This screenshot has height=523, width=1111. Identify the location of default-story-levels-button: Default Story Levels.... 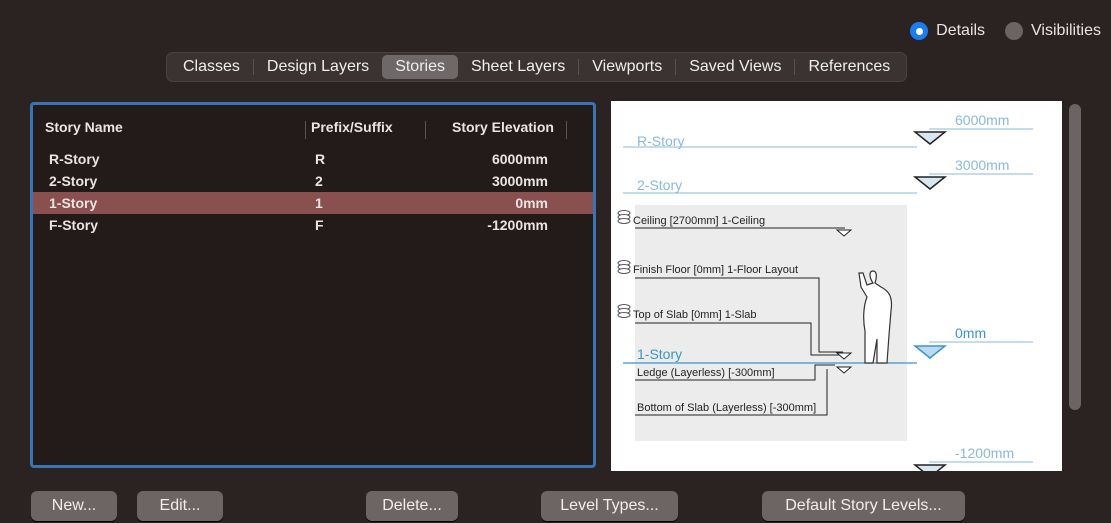
(863, 506).